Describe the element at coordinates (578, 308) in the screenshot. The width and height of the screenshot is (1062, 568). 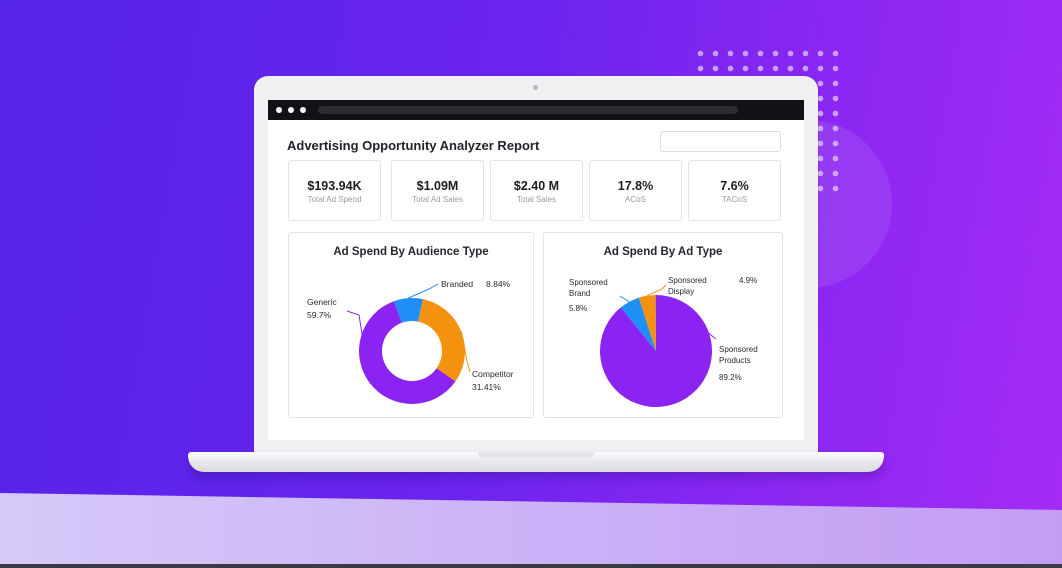
I see `sponsored-brand-value: 5.8%` at that location.